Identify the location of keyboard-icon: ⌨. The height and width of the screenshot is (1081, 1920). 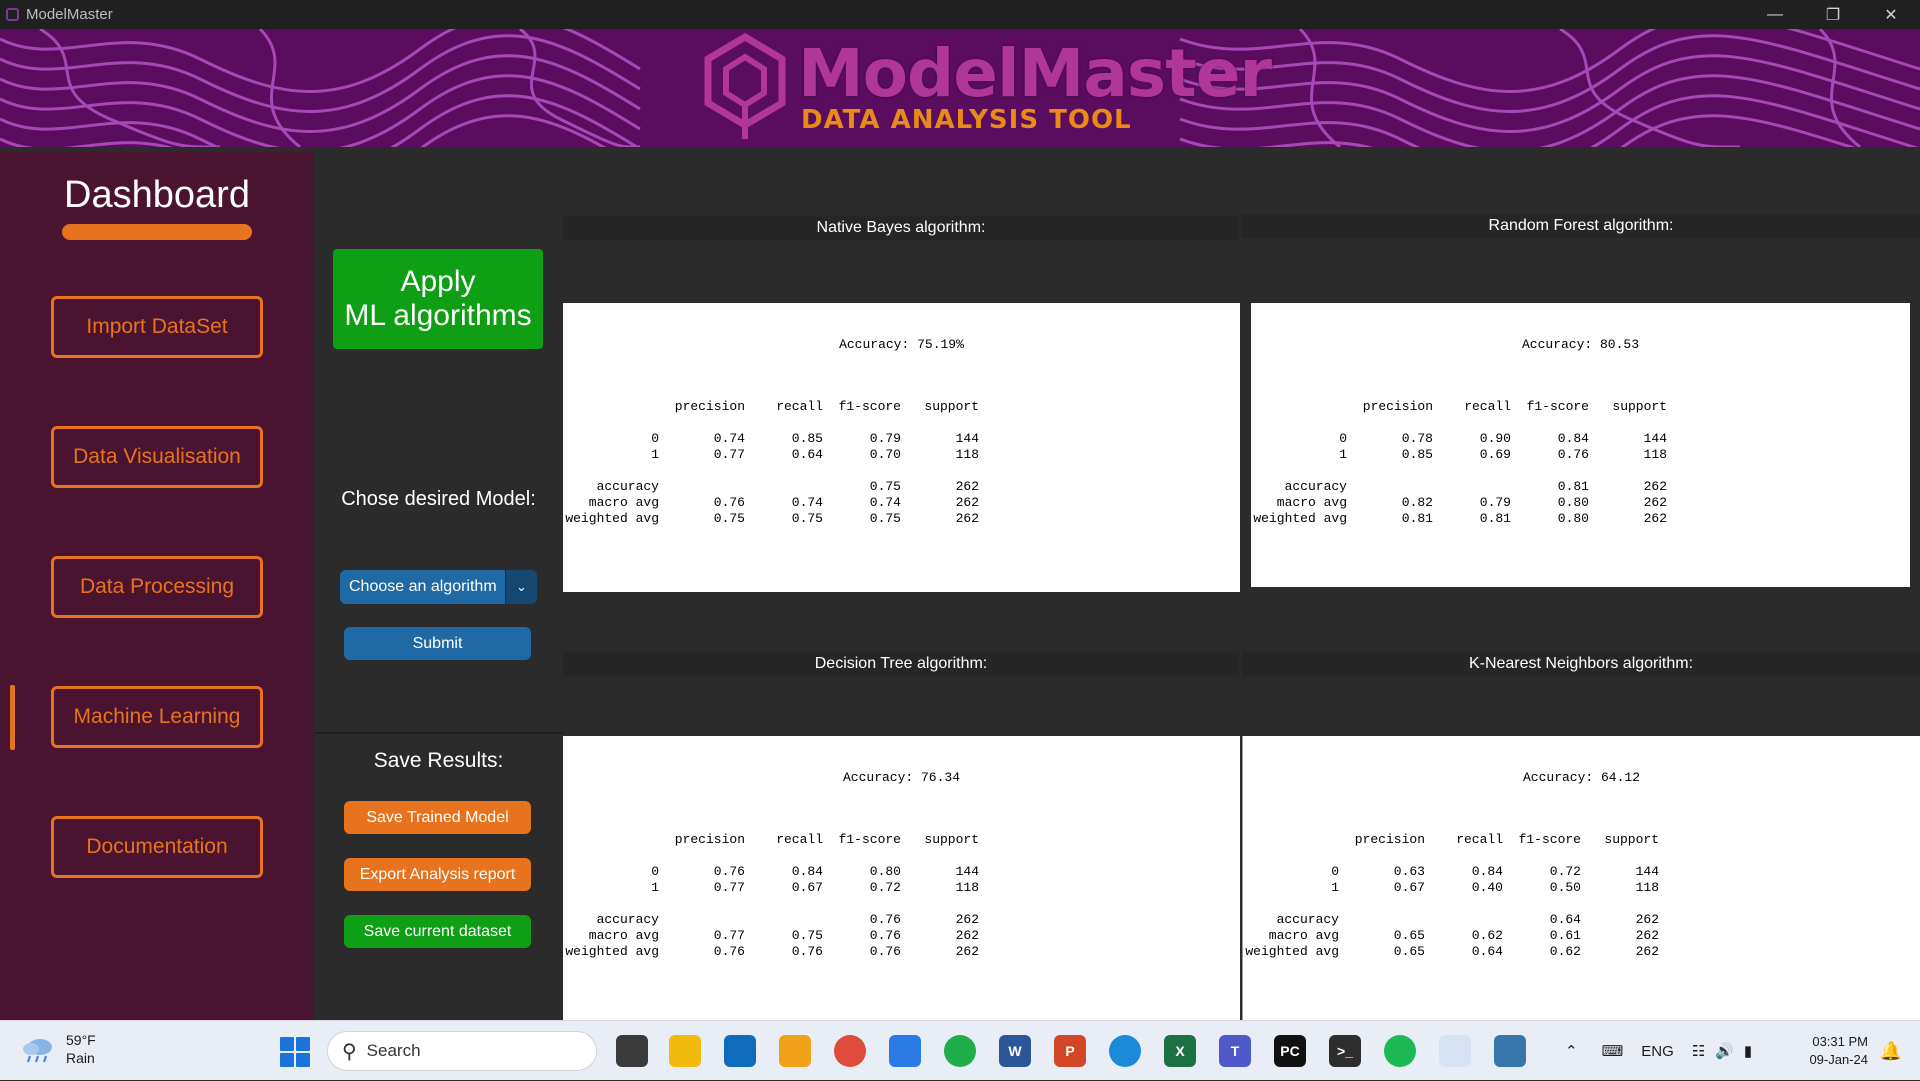
(1613, 1051).